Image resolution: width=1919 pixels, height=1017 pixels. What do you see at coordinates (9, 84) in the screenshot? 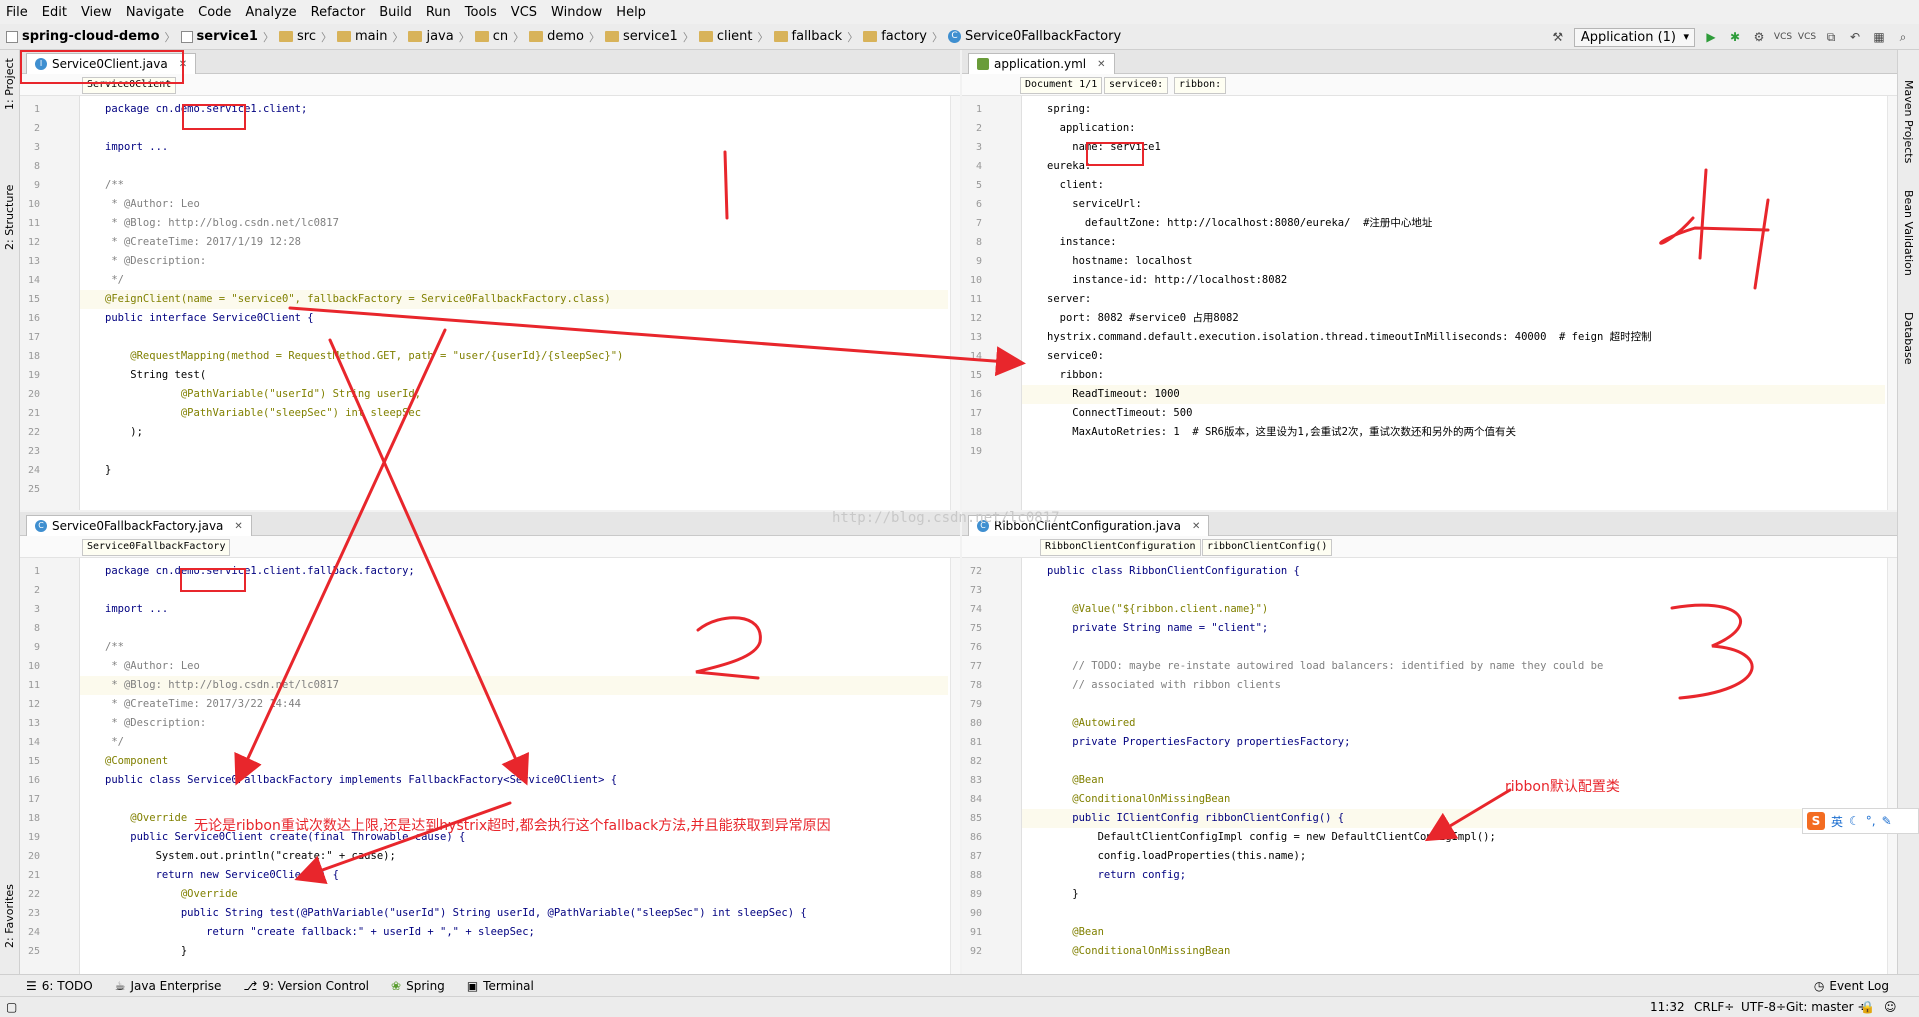
I see `project-tool-tab: 1: Project` at bounding box center [9, 84].